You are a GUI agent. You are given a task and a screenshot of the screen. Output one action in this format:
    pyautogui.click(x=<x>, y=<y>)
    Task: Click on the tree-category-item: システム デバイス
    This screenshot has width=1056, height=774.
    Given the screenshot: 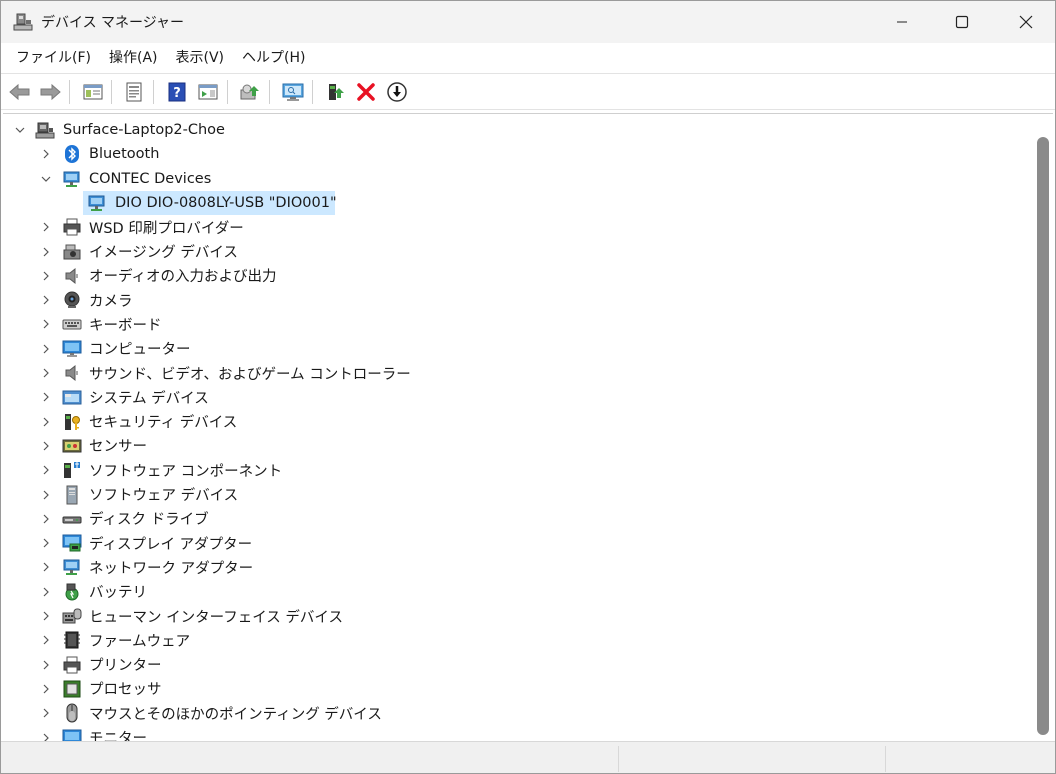 What is the action you would take?
    pyautogui.click(x=518, y=397)
    